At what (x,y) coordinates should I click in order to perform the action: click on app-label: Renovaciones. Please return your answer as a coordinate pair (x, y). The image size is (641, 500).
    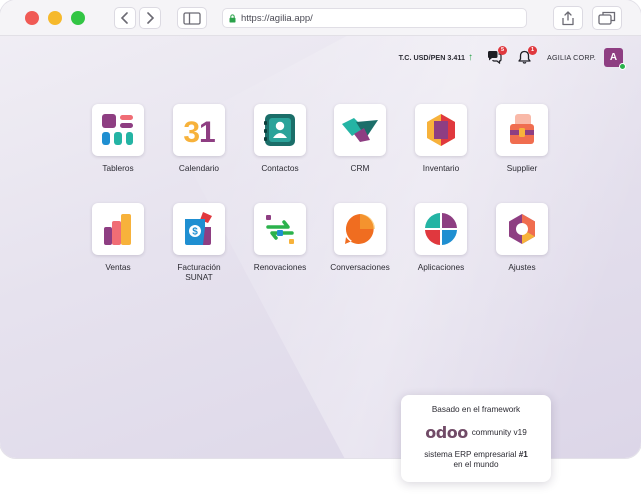
    Looking at the image, I should click on (280, 267).